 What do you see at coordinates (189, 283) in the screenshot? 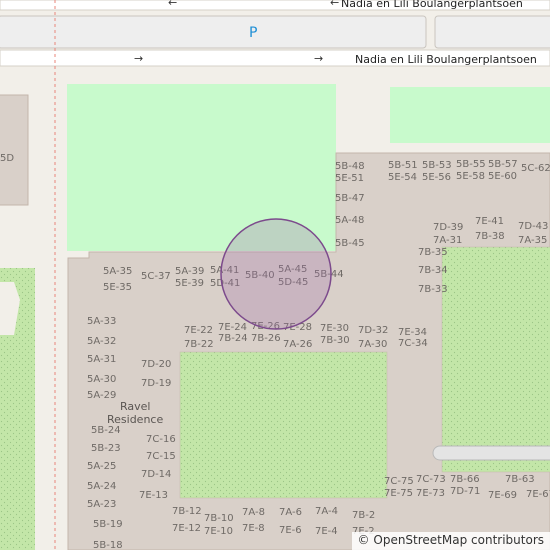
I see `address-label: 5E-39` at bounding box center [189, 283].